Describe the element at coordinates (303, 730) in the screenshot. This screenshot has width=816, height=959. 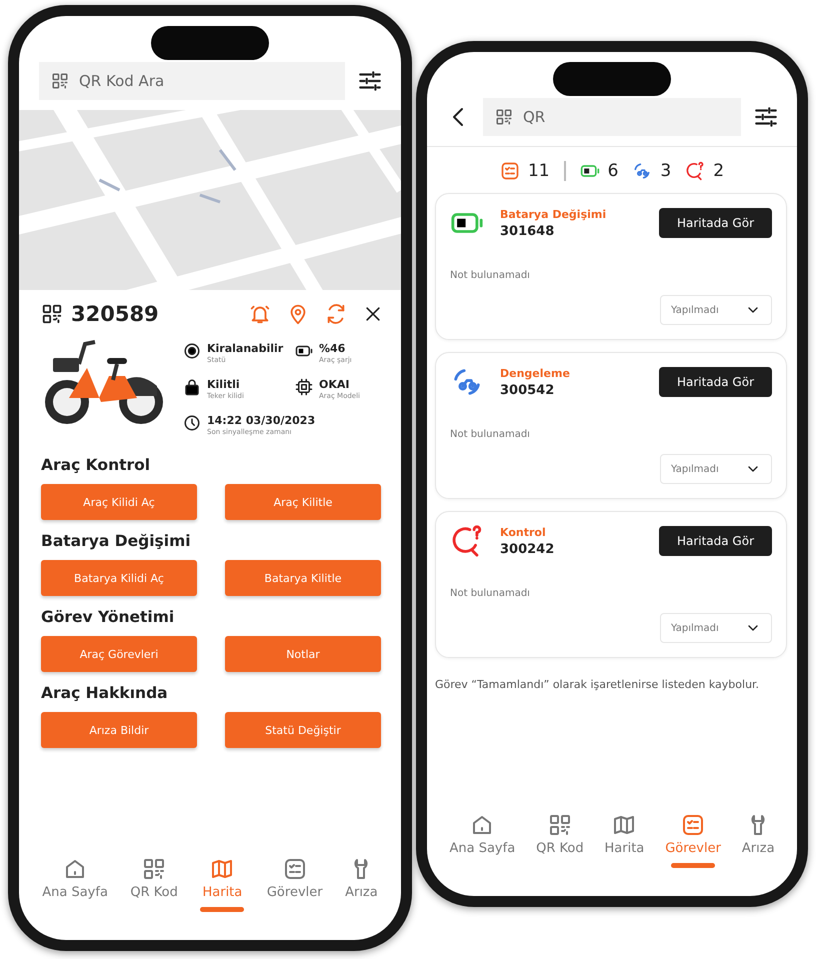
I see `action-button: Statü Değiştir` at that location.